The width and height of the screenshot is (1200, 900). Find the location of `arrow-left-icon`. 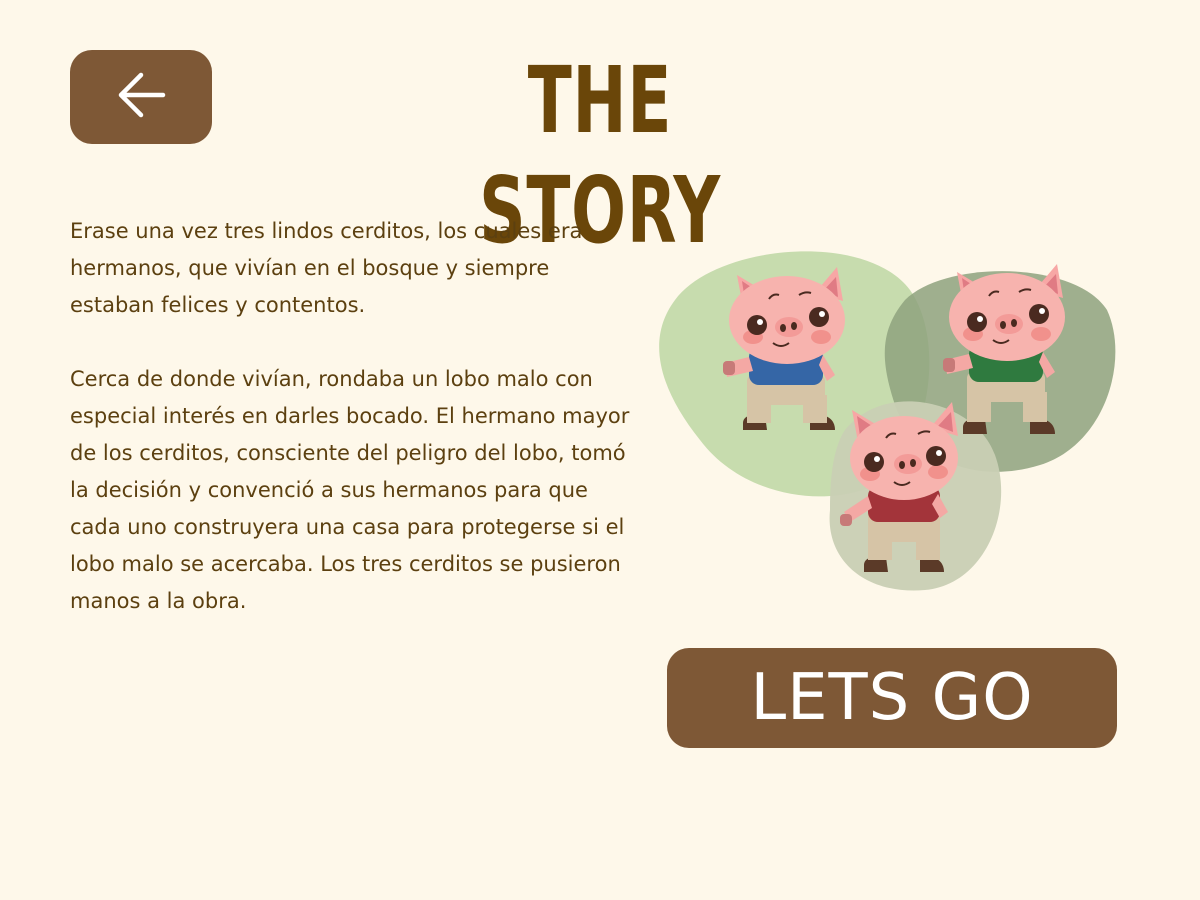

arrow-left-icon is located at coordinates (141, 97).